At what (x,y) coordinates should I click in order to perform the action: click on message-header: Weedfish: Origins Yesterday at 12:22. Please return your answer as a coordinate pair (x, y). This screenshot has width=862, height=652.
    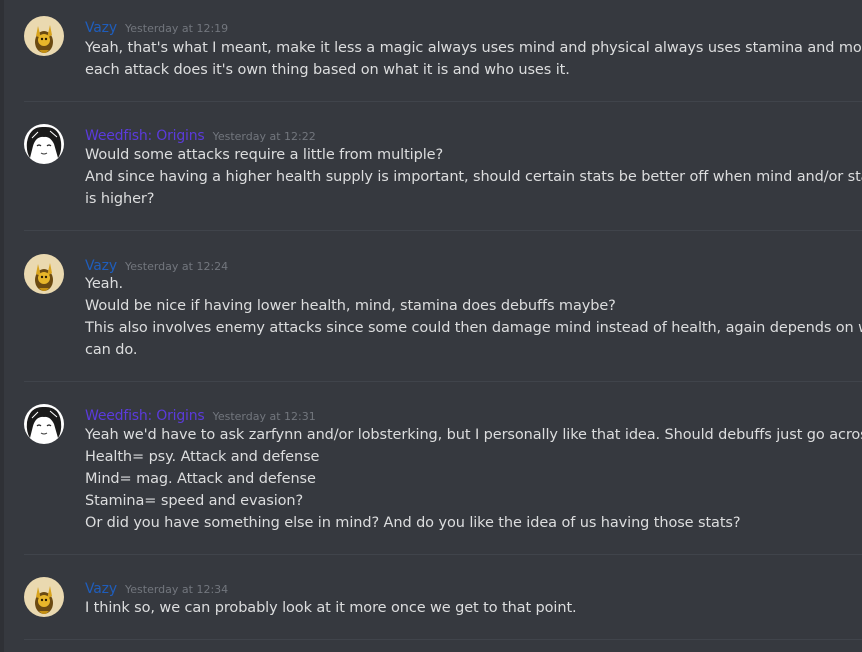
    Looking at the image, I should click on (200, 134).